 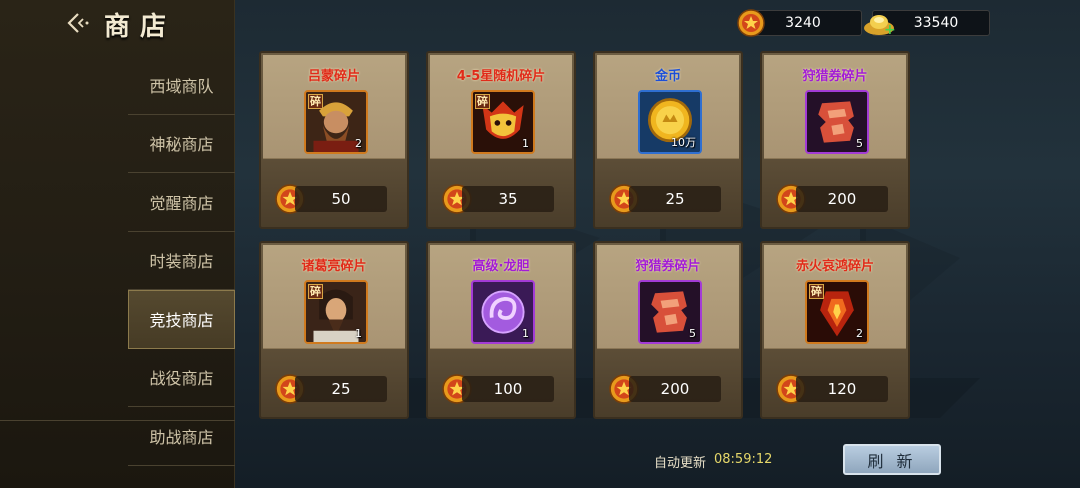 I want to click on price-value: 100, so click(x=508, y=389).